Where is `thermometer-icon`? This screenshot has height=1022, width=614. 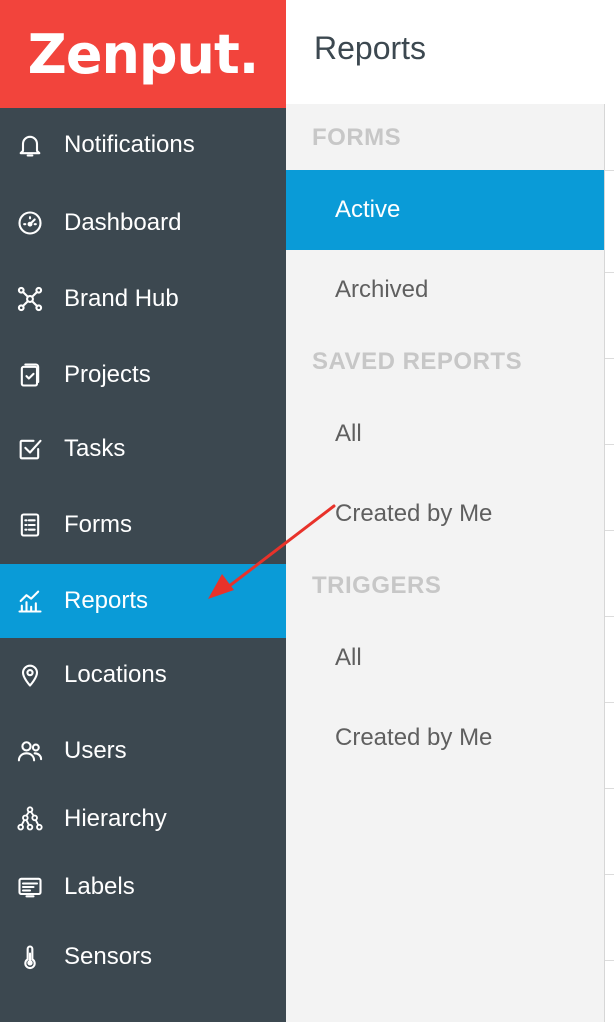
thermometer-icon is located at coordinates (30, 957).